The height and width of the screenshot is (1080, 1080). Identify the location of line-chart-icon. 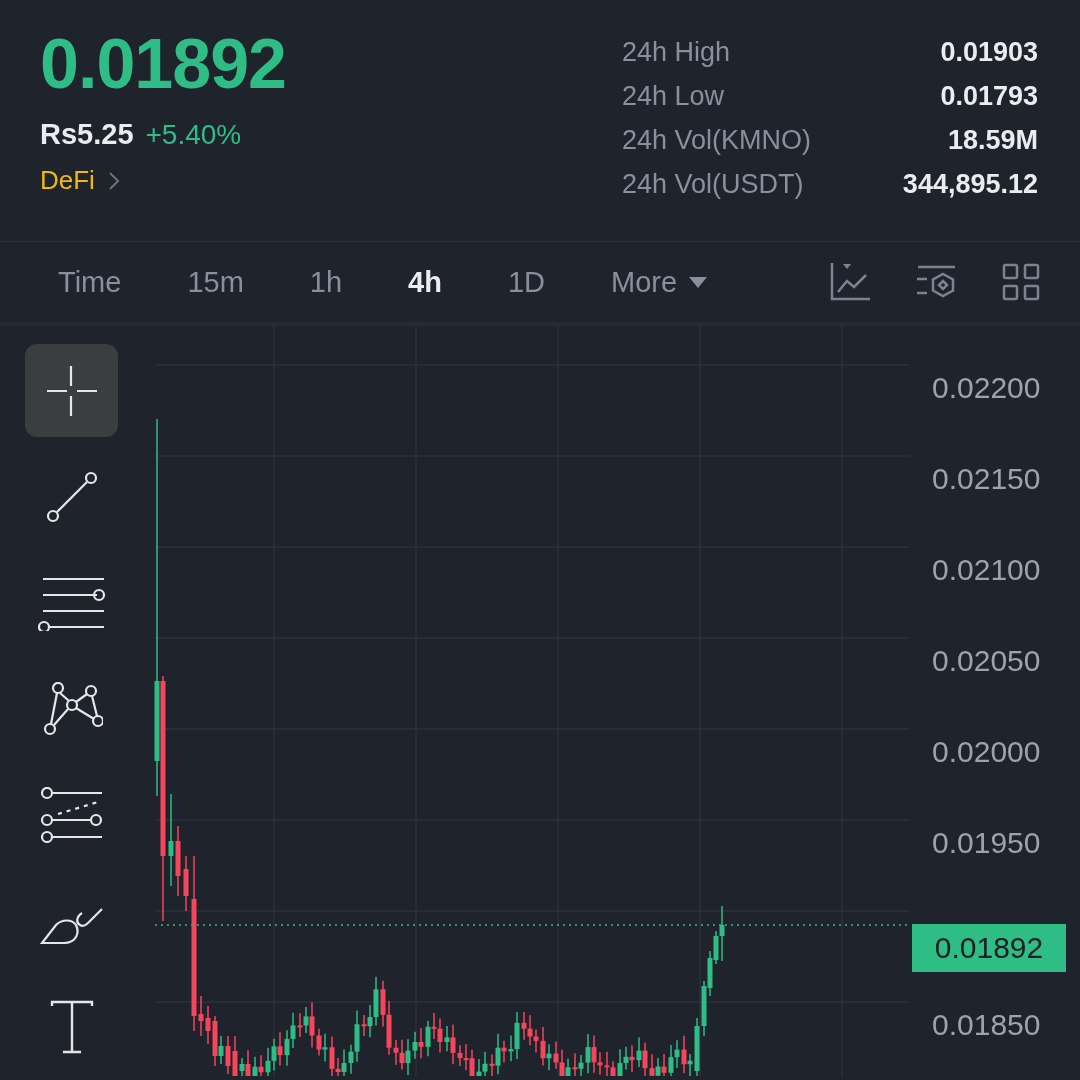
(850, 282).